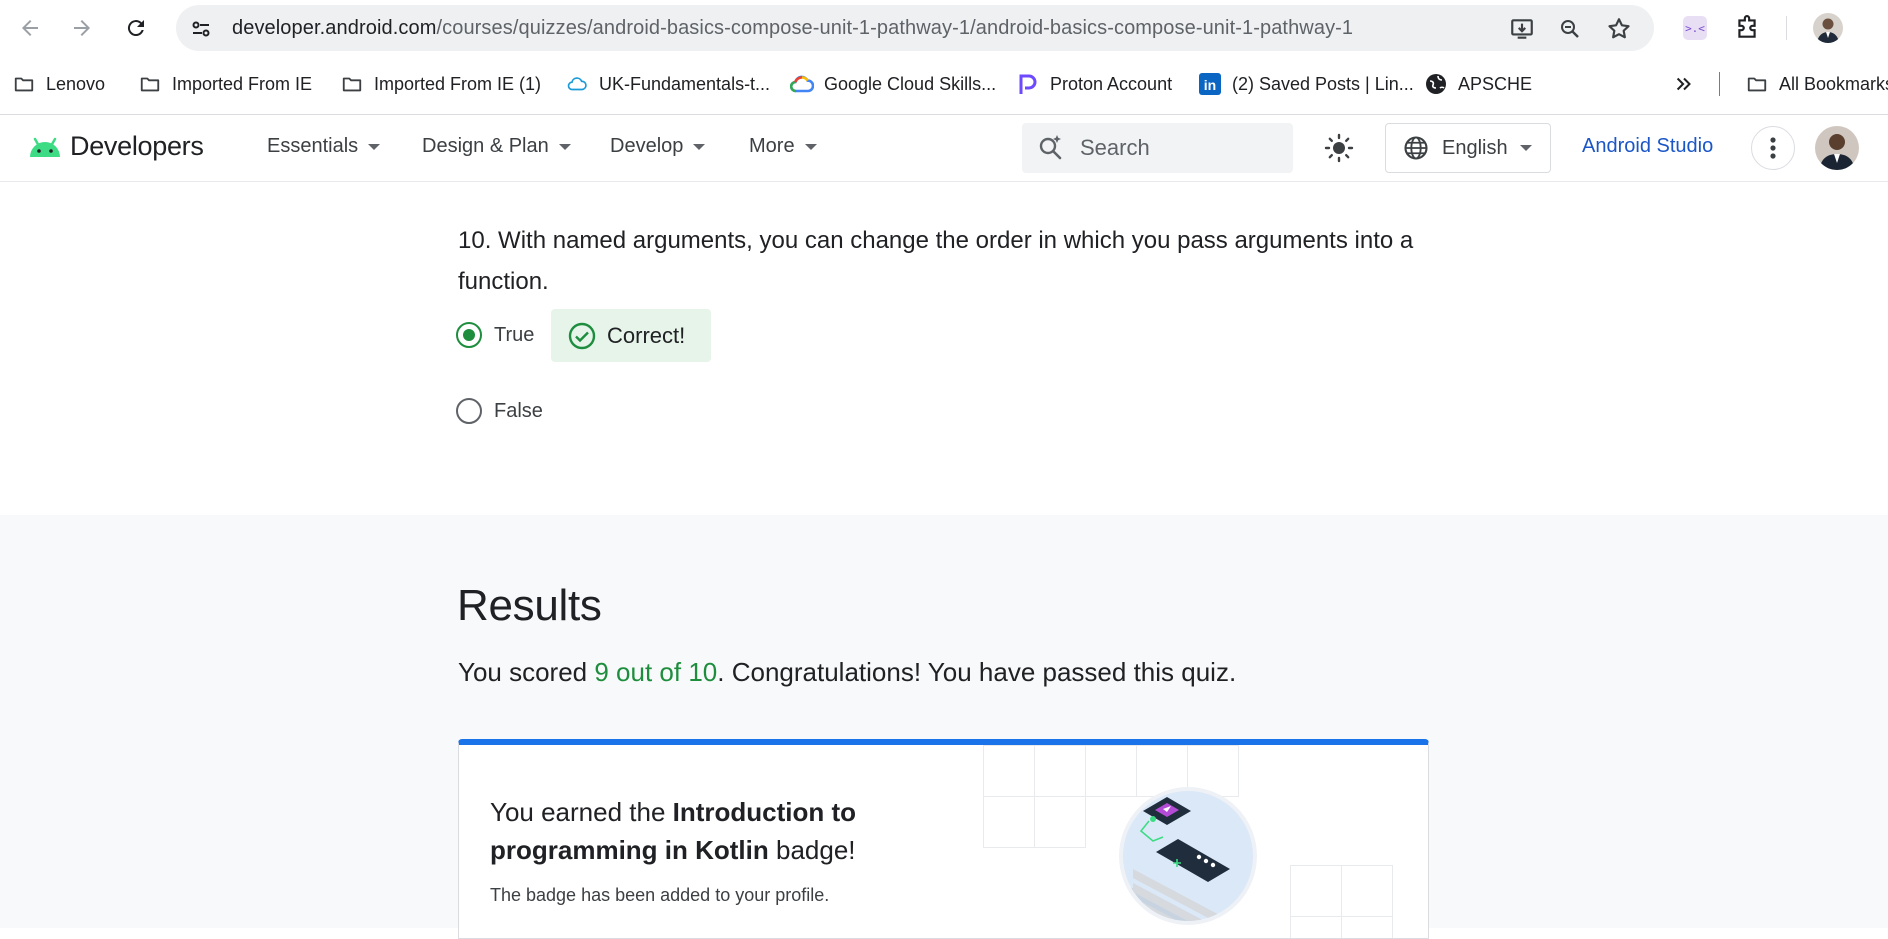  What do you see at coordinates (529, 605) in the screenshot?
I see `results-title: Results` at bounding box center [529, 605].